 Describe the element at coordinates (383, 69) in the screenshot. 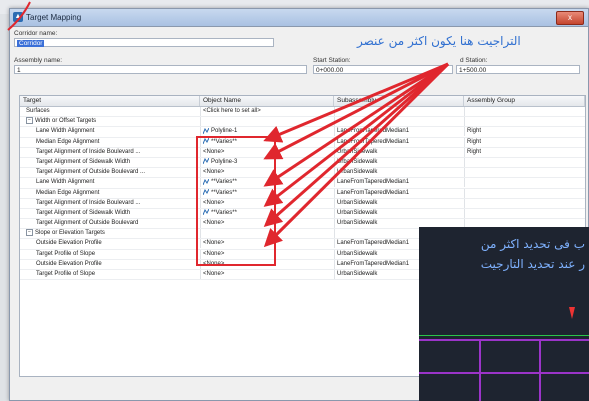

I see `start-station-field: 0+000.00` at that location.